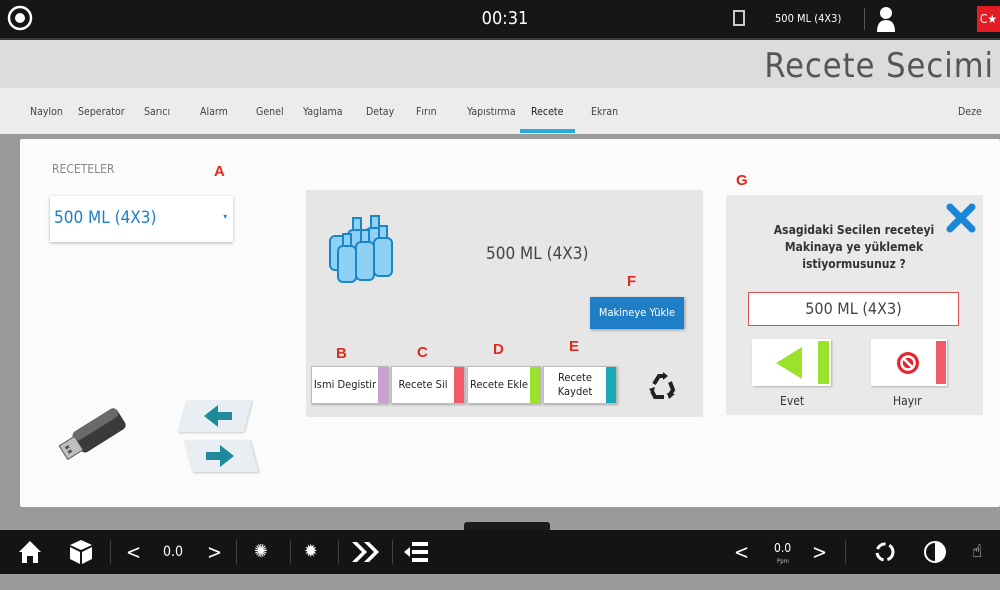 The image size is (1000, 590). Describe the element at coordinates (547, 112) in the screenshot. I see `tab-recete: Recete` at that location.